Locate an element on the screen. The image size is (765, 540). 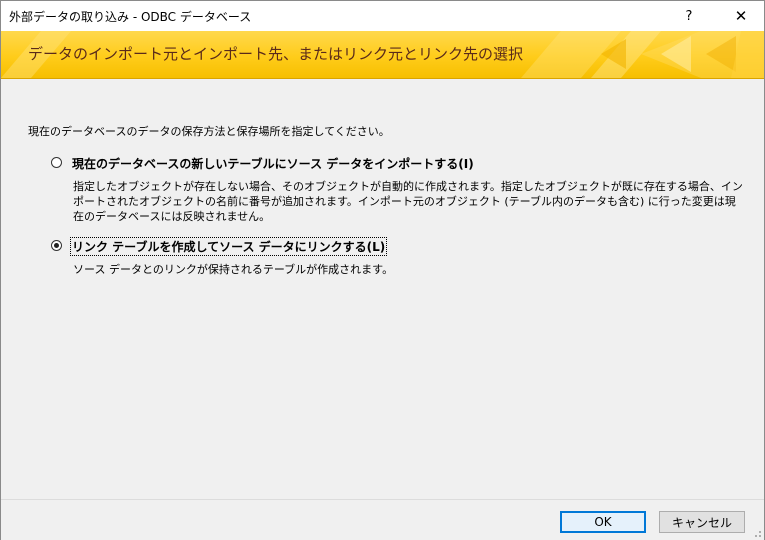
header-banner: データのインポート元とインポート先、またはリンク元とリンク先の選択 is located at coordinates (382, 55).